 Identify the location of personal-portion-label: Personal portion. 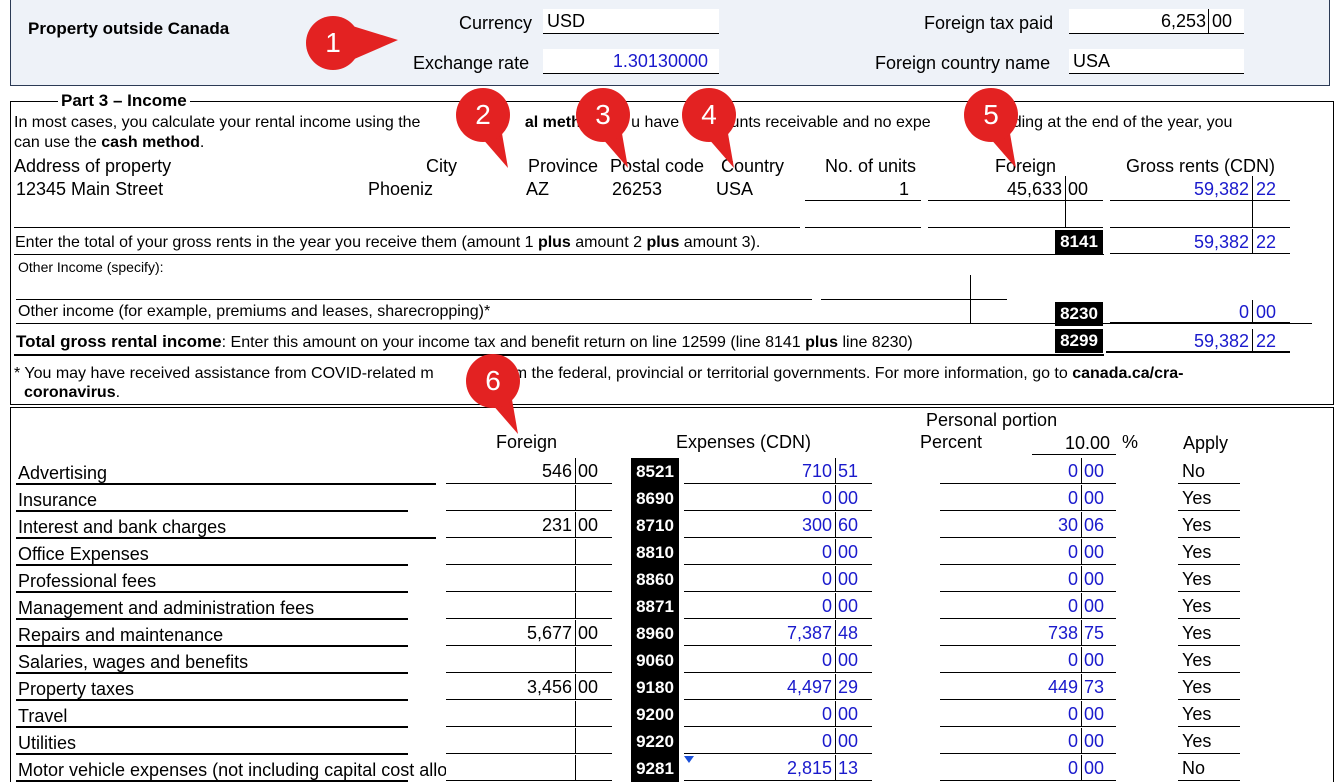
(992, 420).